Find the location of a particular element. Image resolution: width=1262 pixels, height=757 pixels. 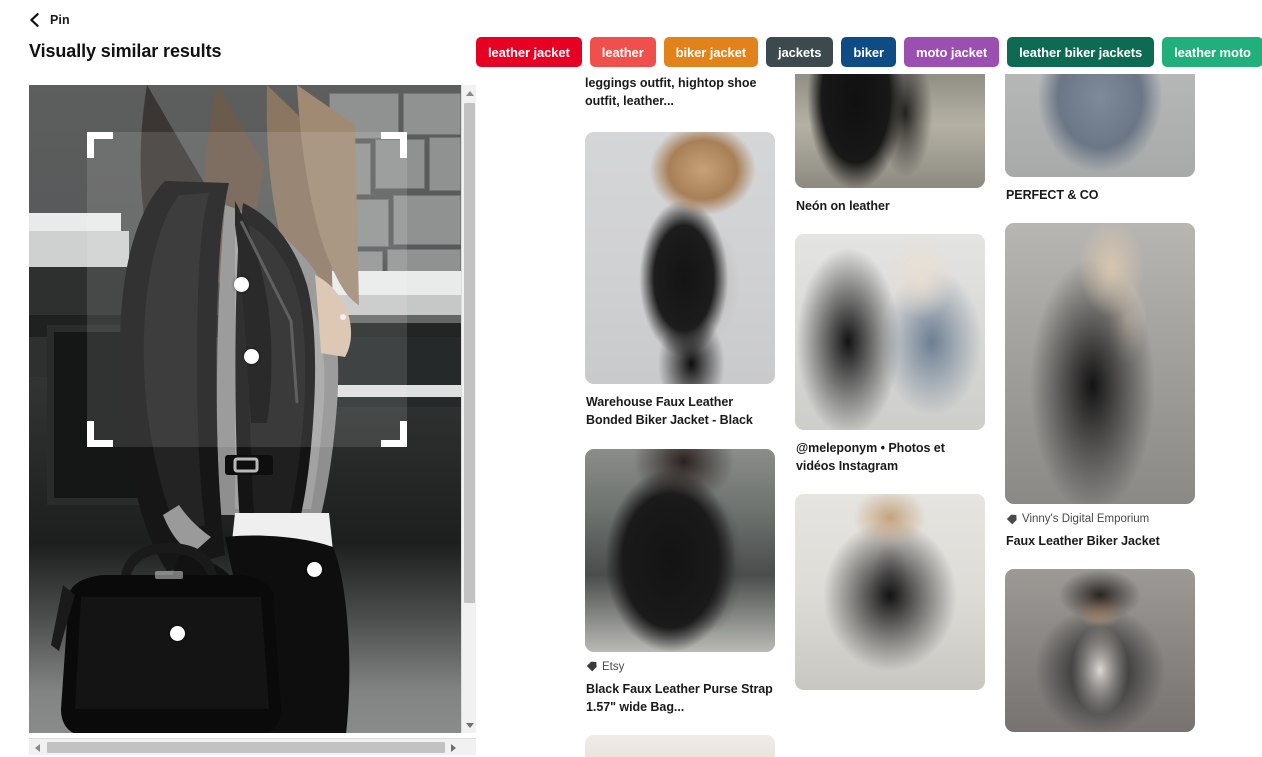

pin-attribution: Vinny's Digital Emporium is located at coordinates (1100, 519).